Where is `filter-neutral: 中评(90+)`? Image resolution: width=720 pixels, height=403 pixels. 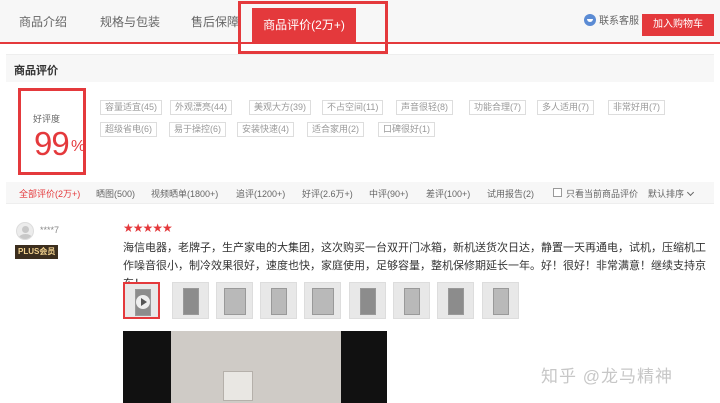
filter-neutral: 中评(90+) is located at coordinates (388, 193).